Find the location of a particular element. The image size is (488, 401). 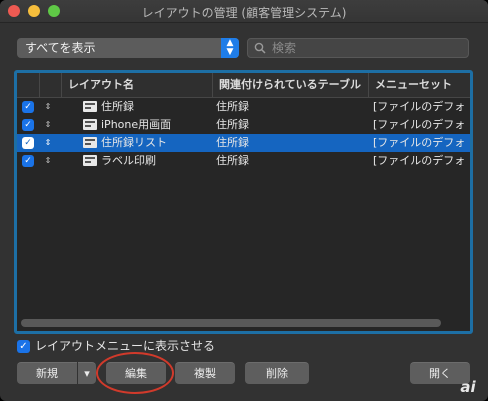

duplicate-button: 複製 is located at coordinates (205, 373).